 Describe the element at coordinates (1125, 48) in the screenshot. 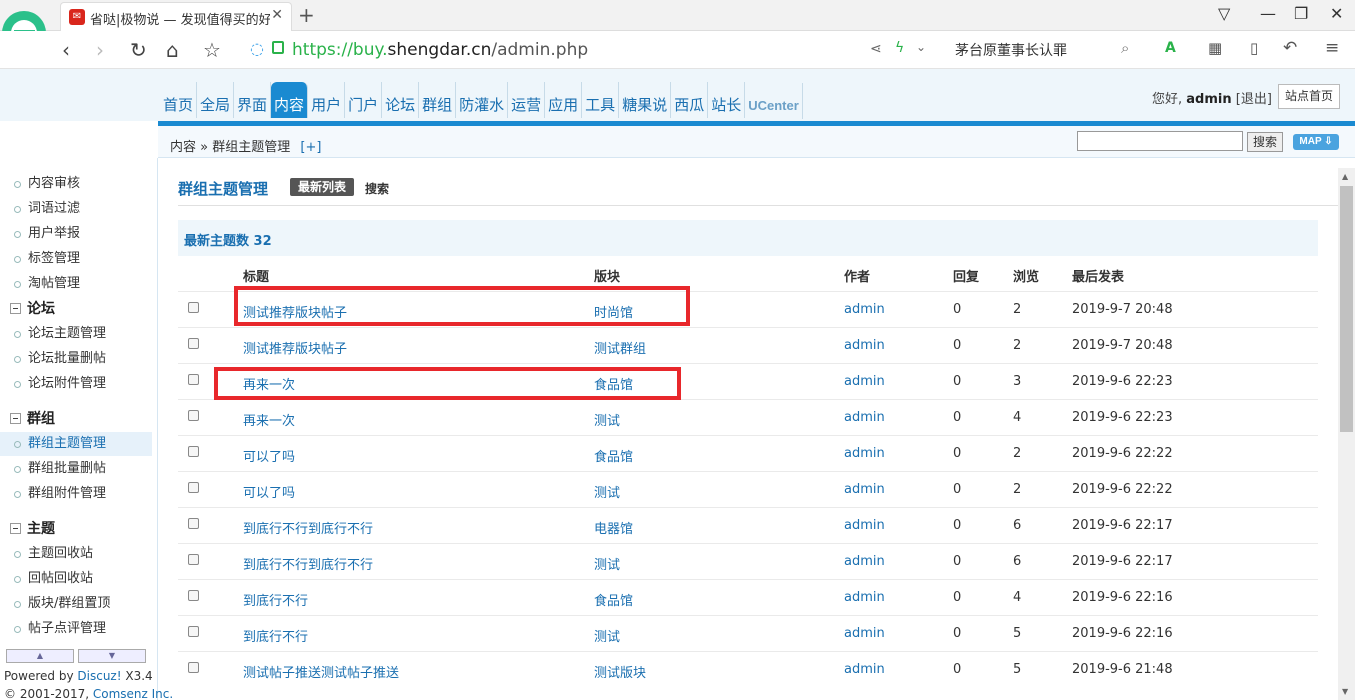

I see `search-icon: ⌕` at that location.